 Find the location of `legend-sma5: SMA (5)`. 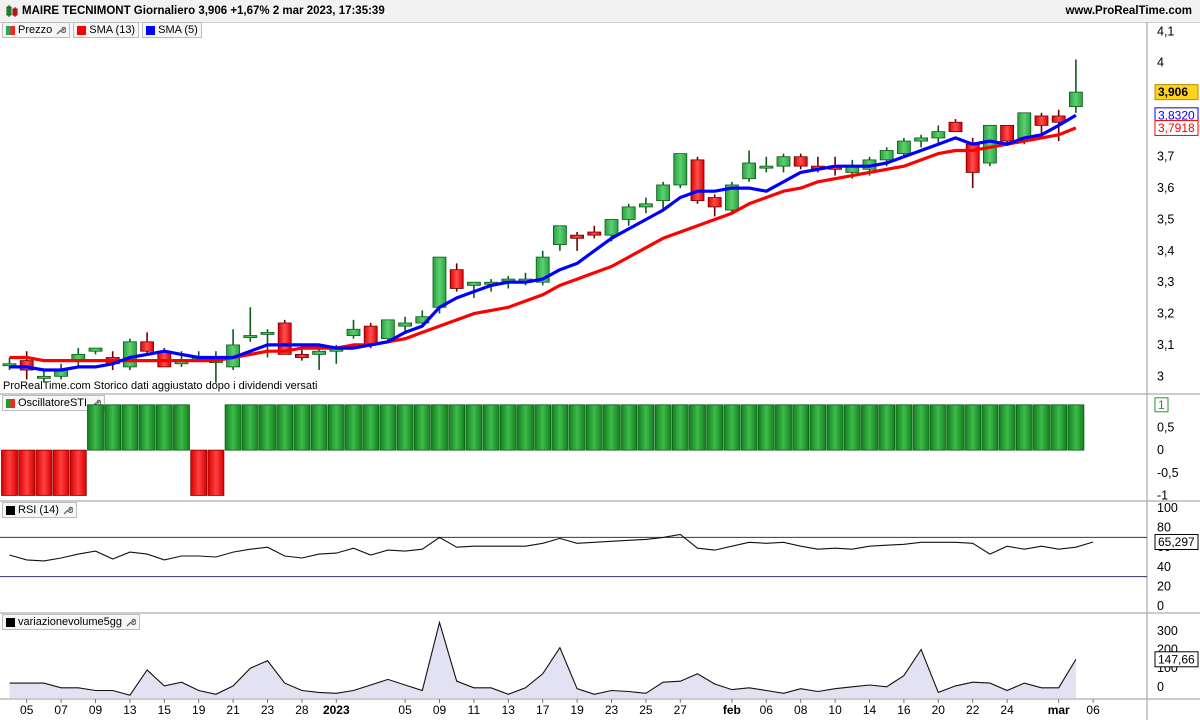

legend-sma5: SMA (5) is located at coordinates (172, 30).